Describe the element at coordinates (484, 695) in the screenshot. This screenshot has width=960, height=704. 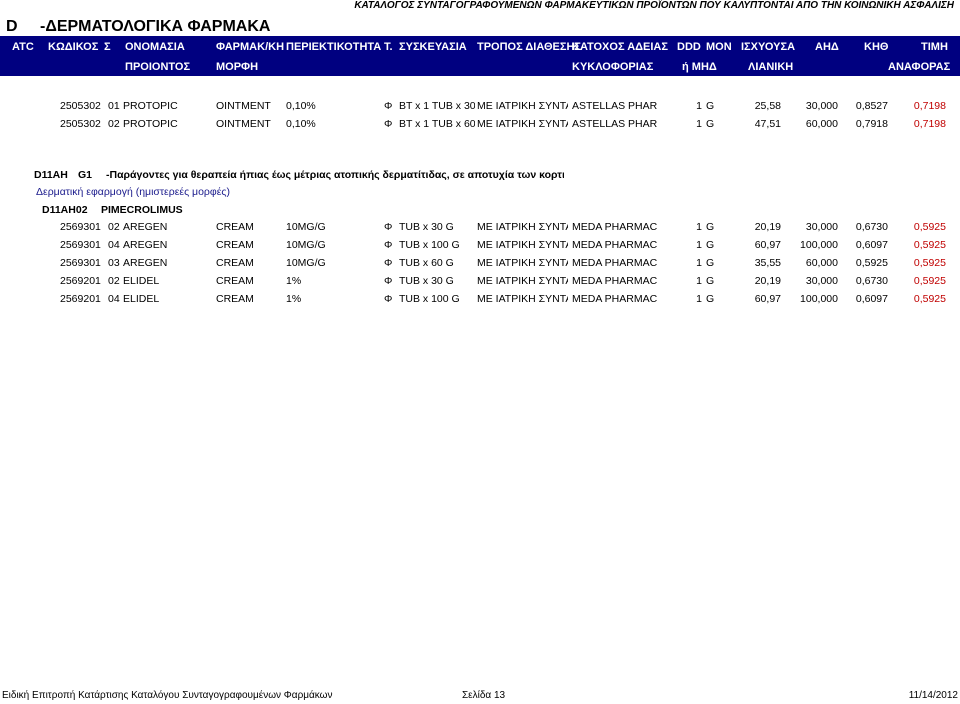
I see `footer-page: Σελίδα 13` at that location.